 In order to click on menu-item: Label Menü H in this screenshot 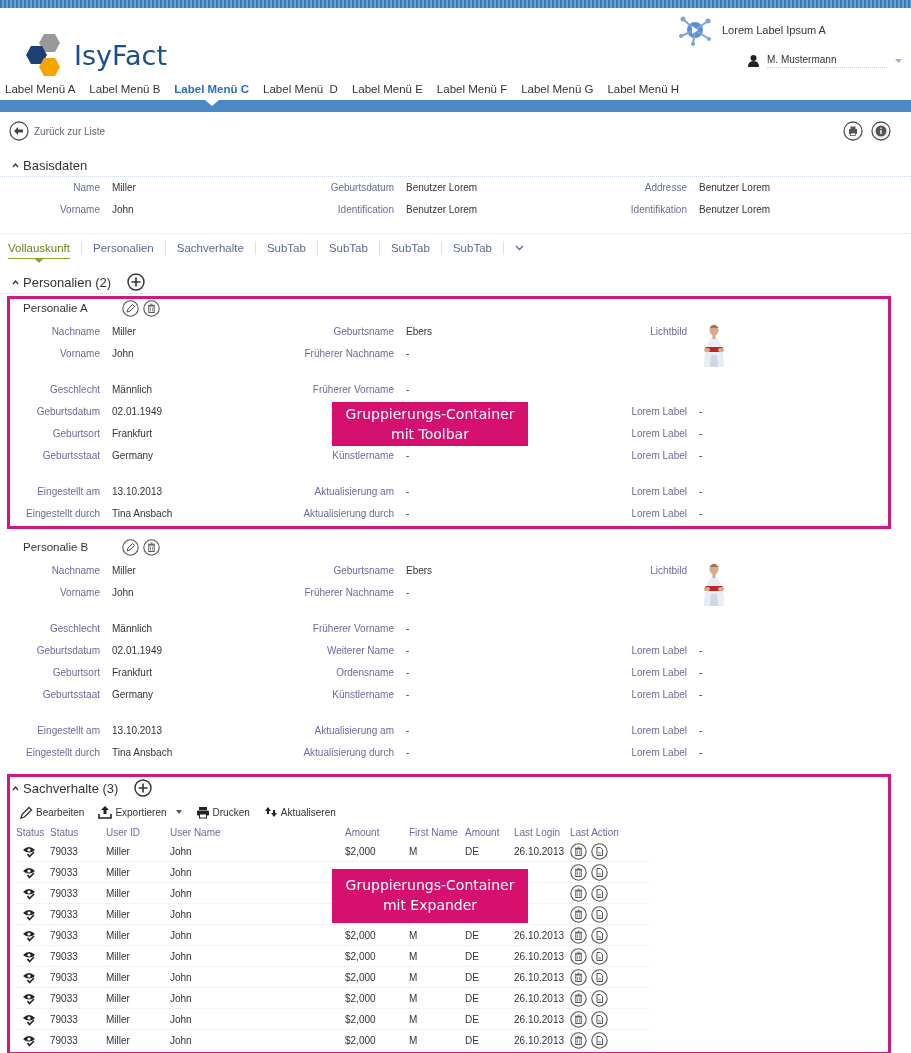, I will do `click(643, 89)`.